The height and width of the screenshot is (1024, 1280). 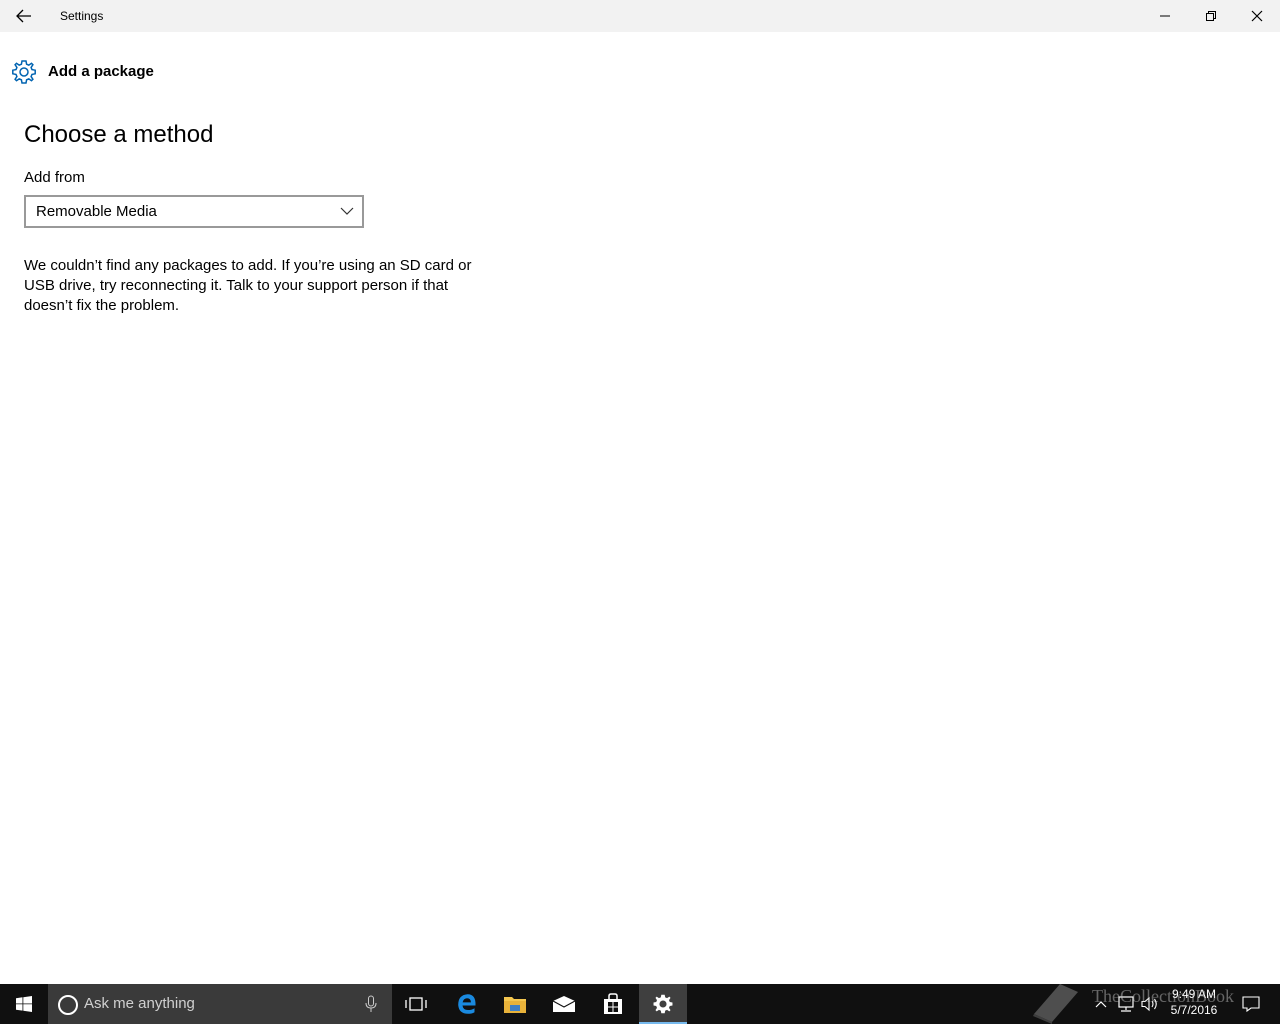 What do you see at coordinates (1194, 1010) in the screenshot?
I see `clock-date: 5/7/2016` at bounding box center [1194, 1010].